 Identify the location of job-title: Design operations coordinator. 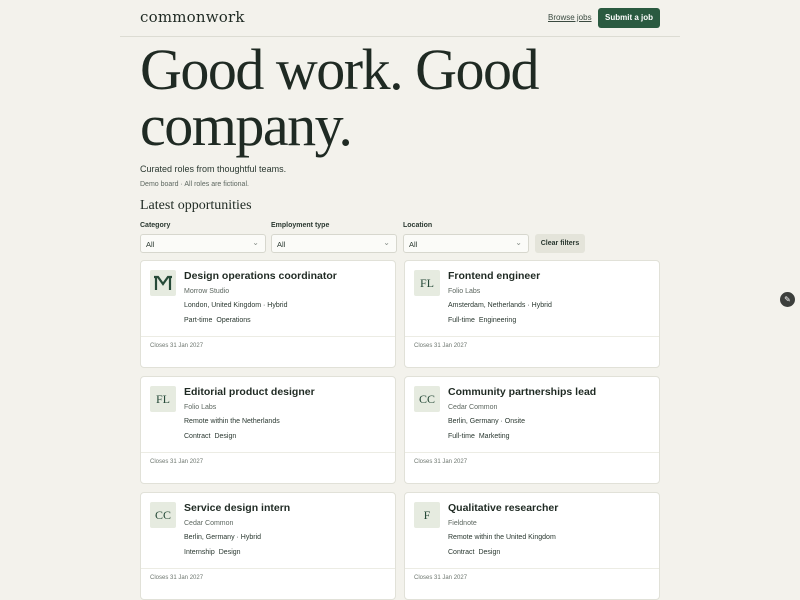
(286, 276).